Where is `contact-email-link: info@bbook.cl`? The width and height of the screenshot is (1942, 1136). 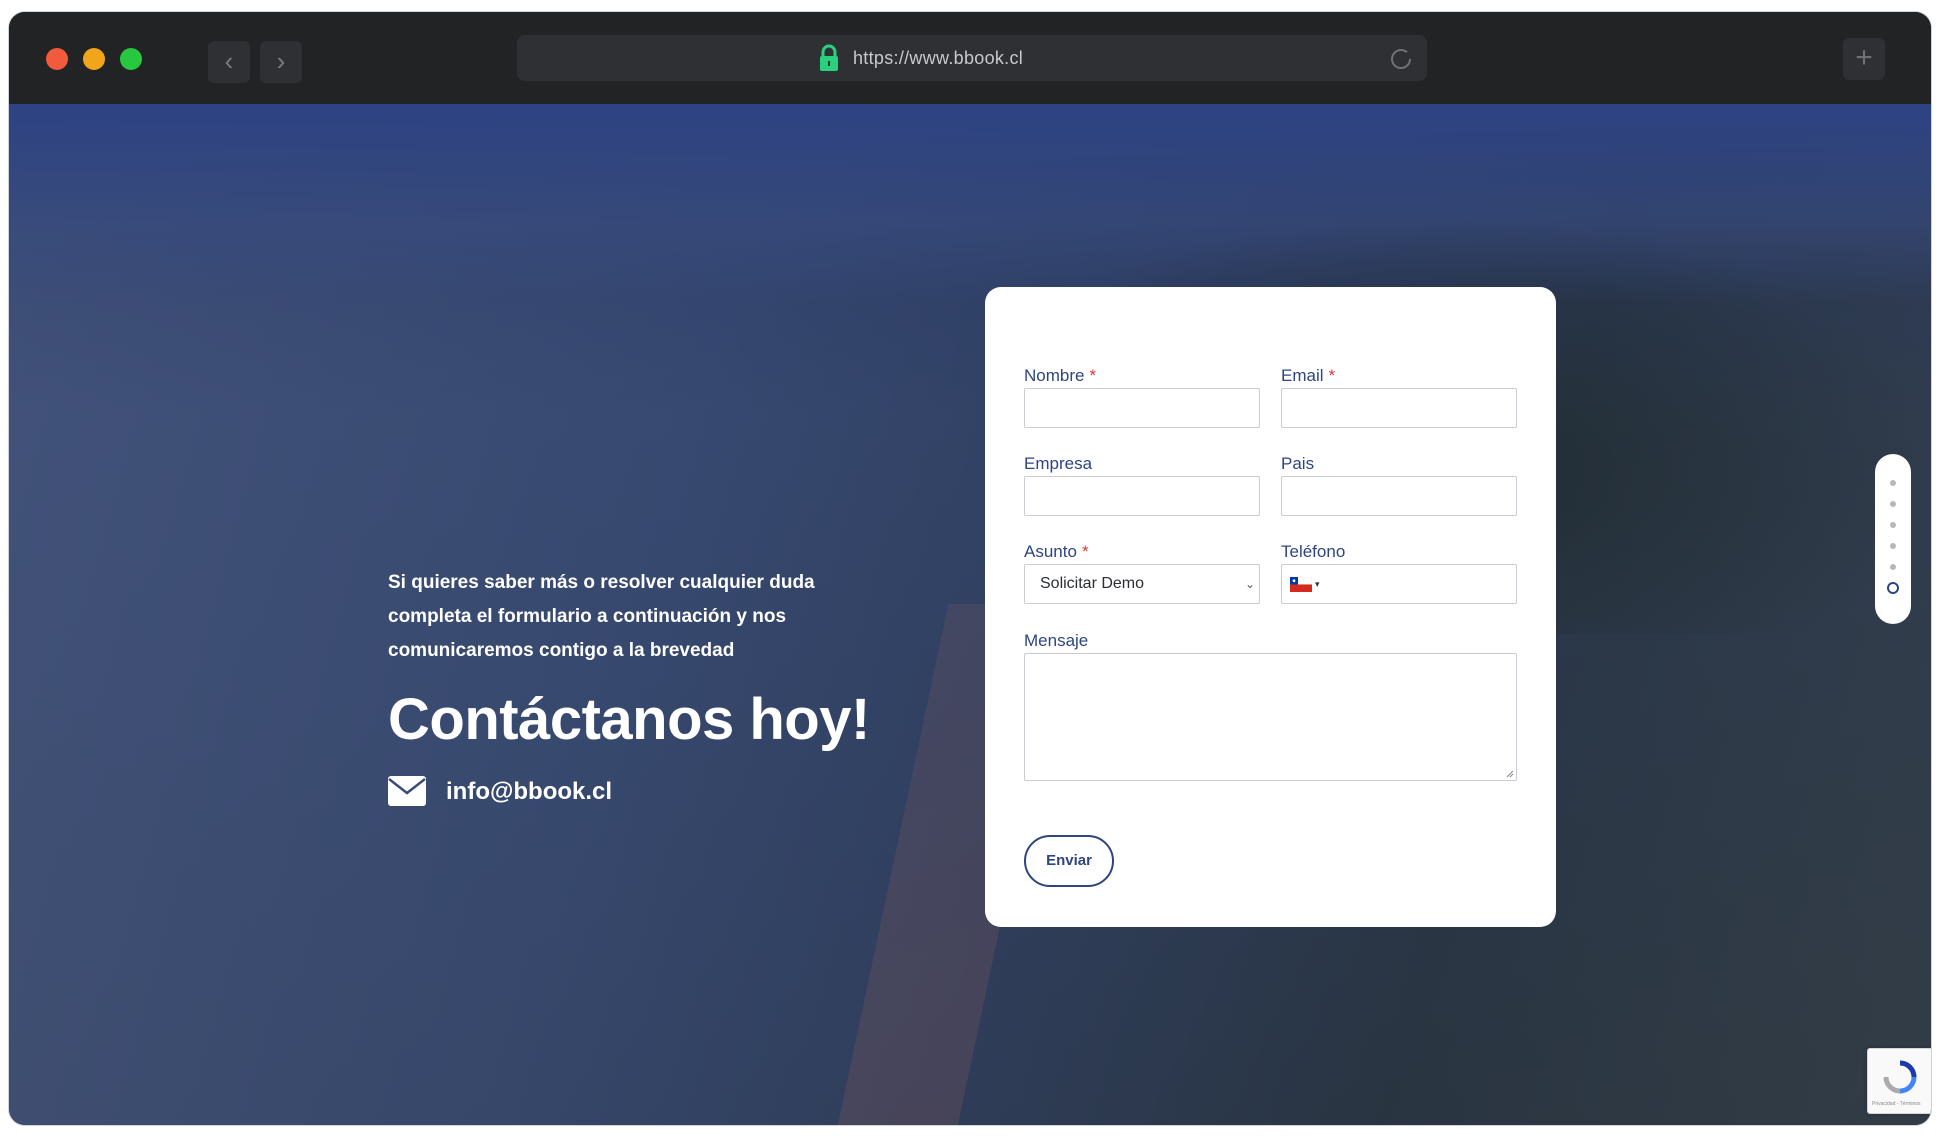 contact-email-link: info@bbook.cl is located at coordinates (529, 792).